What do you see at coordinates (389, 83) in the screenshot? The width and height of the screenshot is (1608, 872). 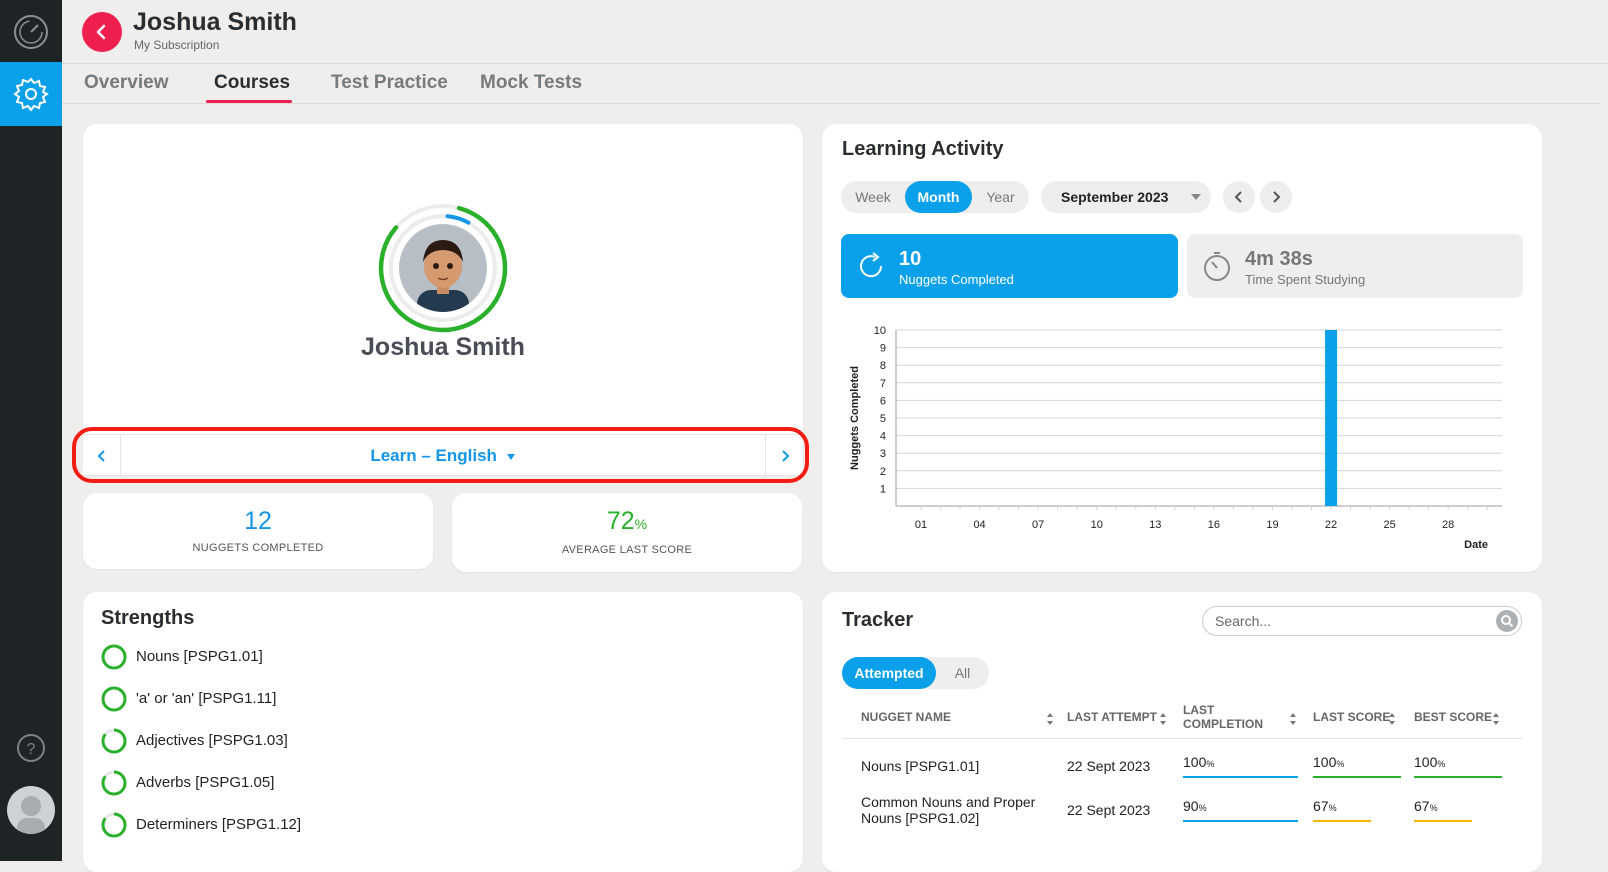 I see `tab-test-practice: Test Practice` at bounding box center [389, 83].